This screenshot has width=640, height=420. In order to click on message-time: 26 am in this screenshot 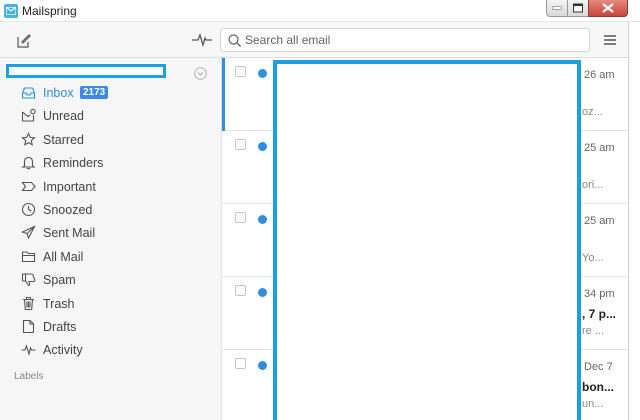, I will do `click(599, 75)`.